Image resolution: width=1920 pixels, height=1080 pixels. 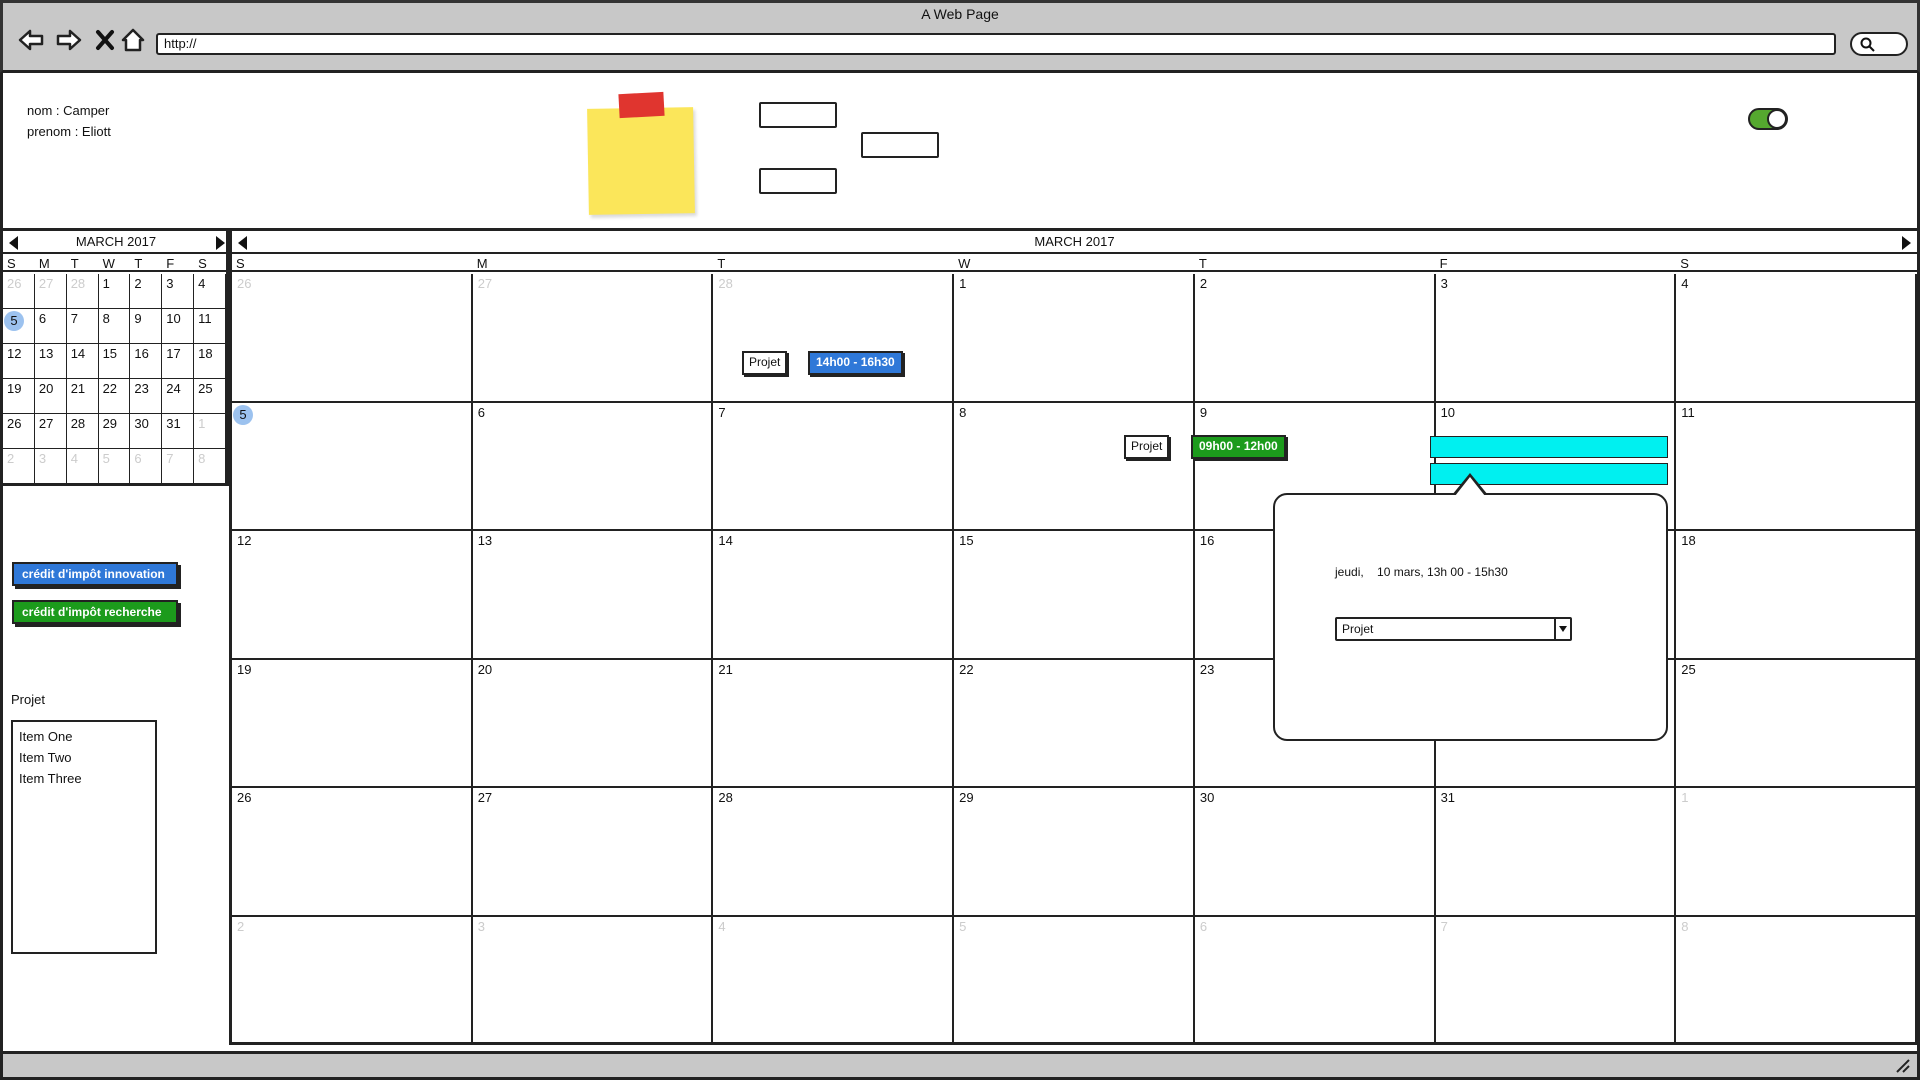 What do you see at coordinates (855, 363) in the screenshot?
I see `event-time-innovation: 14h00 - 16h30` at bounding box center [855, 363].